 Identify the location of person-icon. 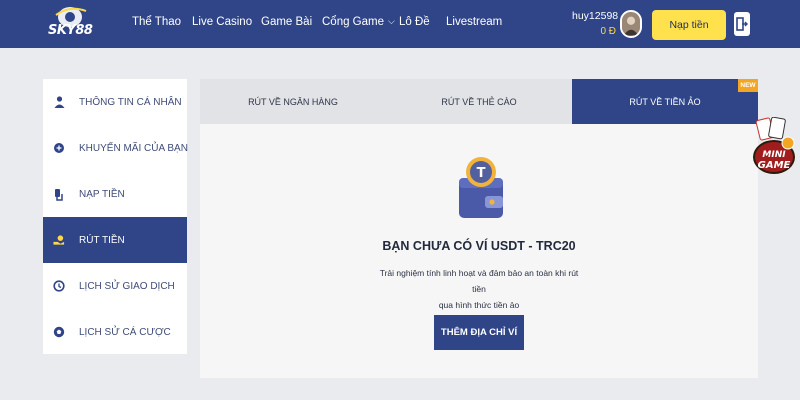
(59, 102).